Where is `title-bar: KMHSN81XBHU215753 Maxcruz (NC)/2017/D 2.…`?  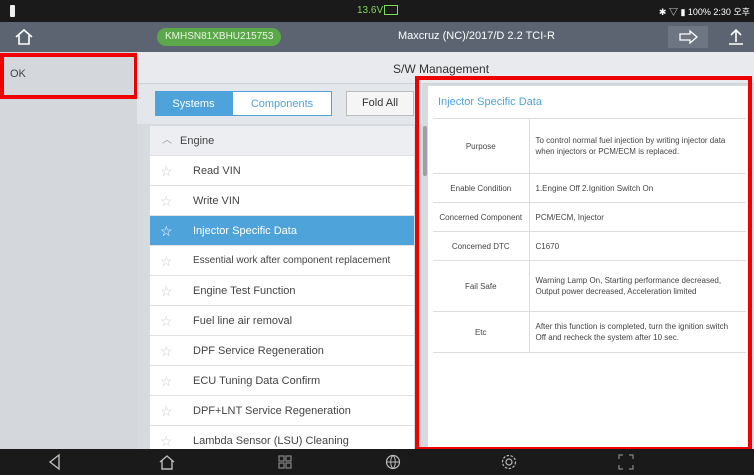
title-bar: KMHSN81XBHU215753 Maxcruz (NC)/2017/D 2.… is located at coordinates (377, 37).